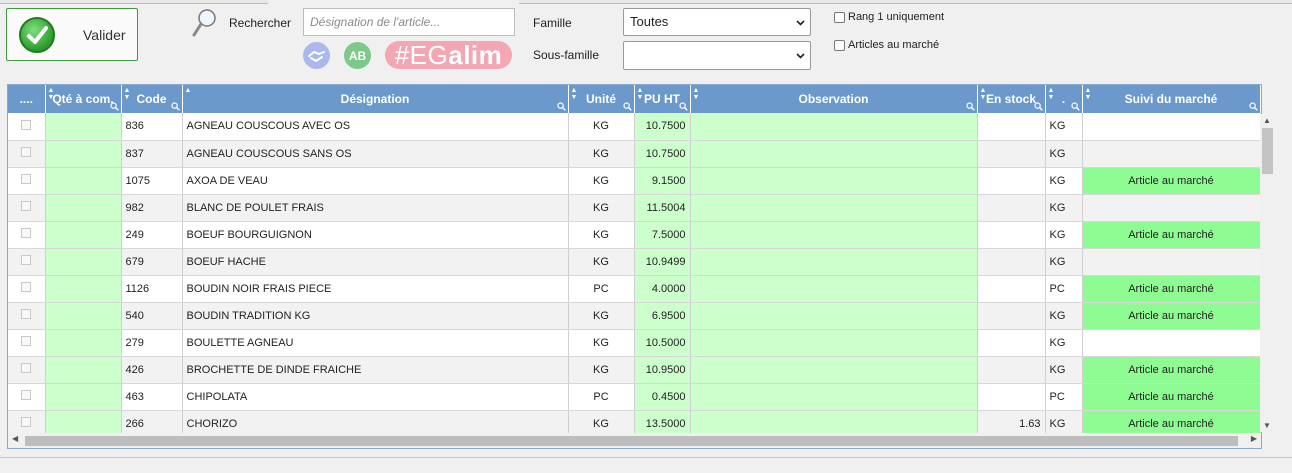 The height and width of the screenshot is (473, 1292). Describe the element at coordinates (409, 22) in the screenshot. I see `search-input` at that location.